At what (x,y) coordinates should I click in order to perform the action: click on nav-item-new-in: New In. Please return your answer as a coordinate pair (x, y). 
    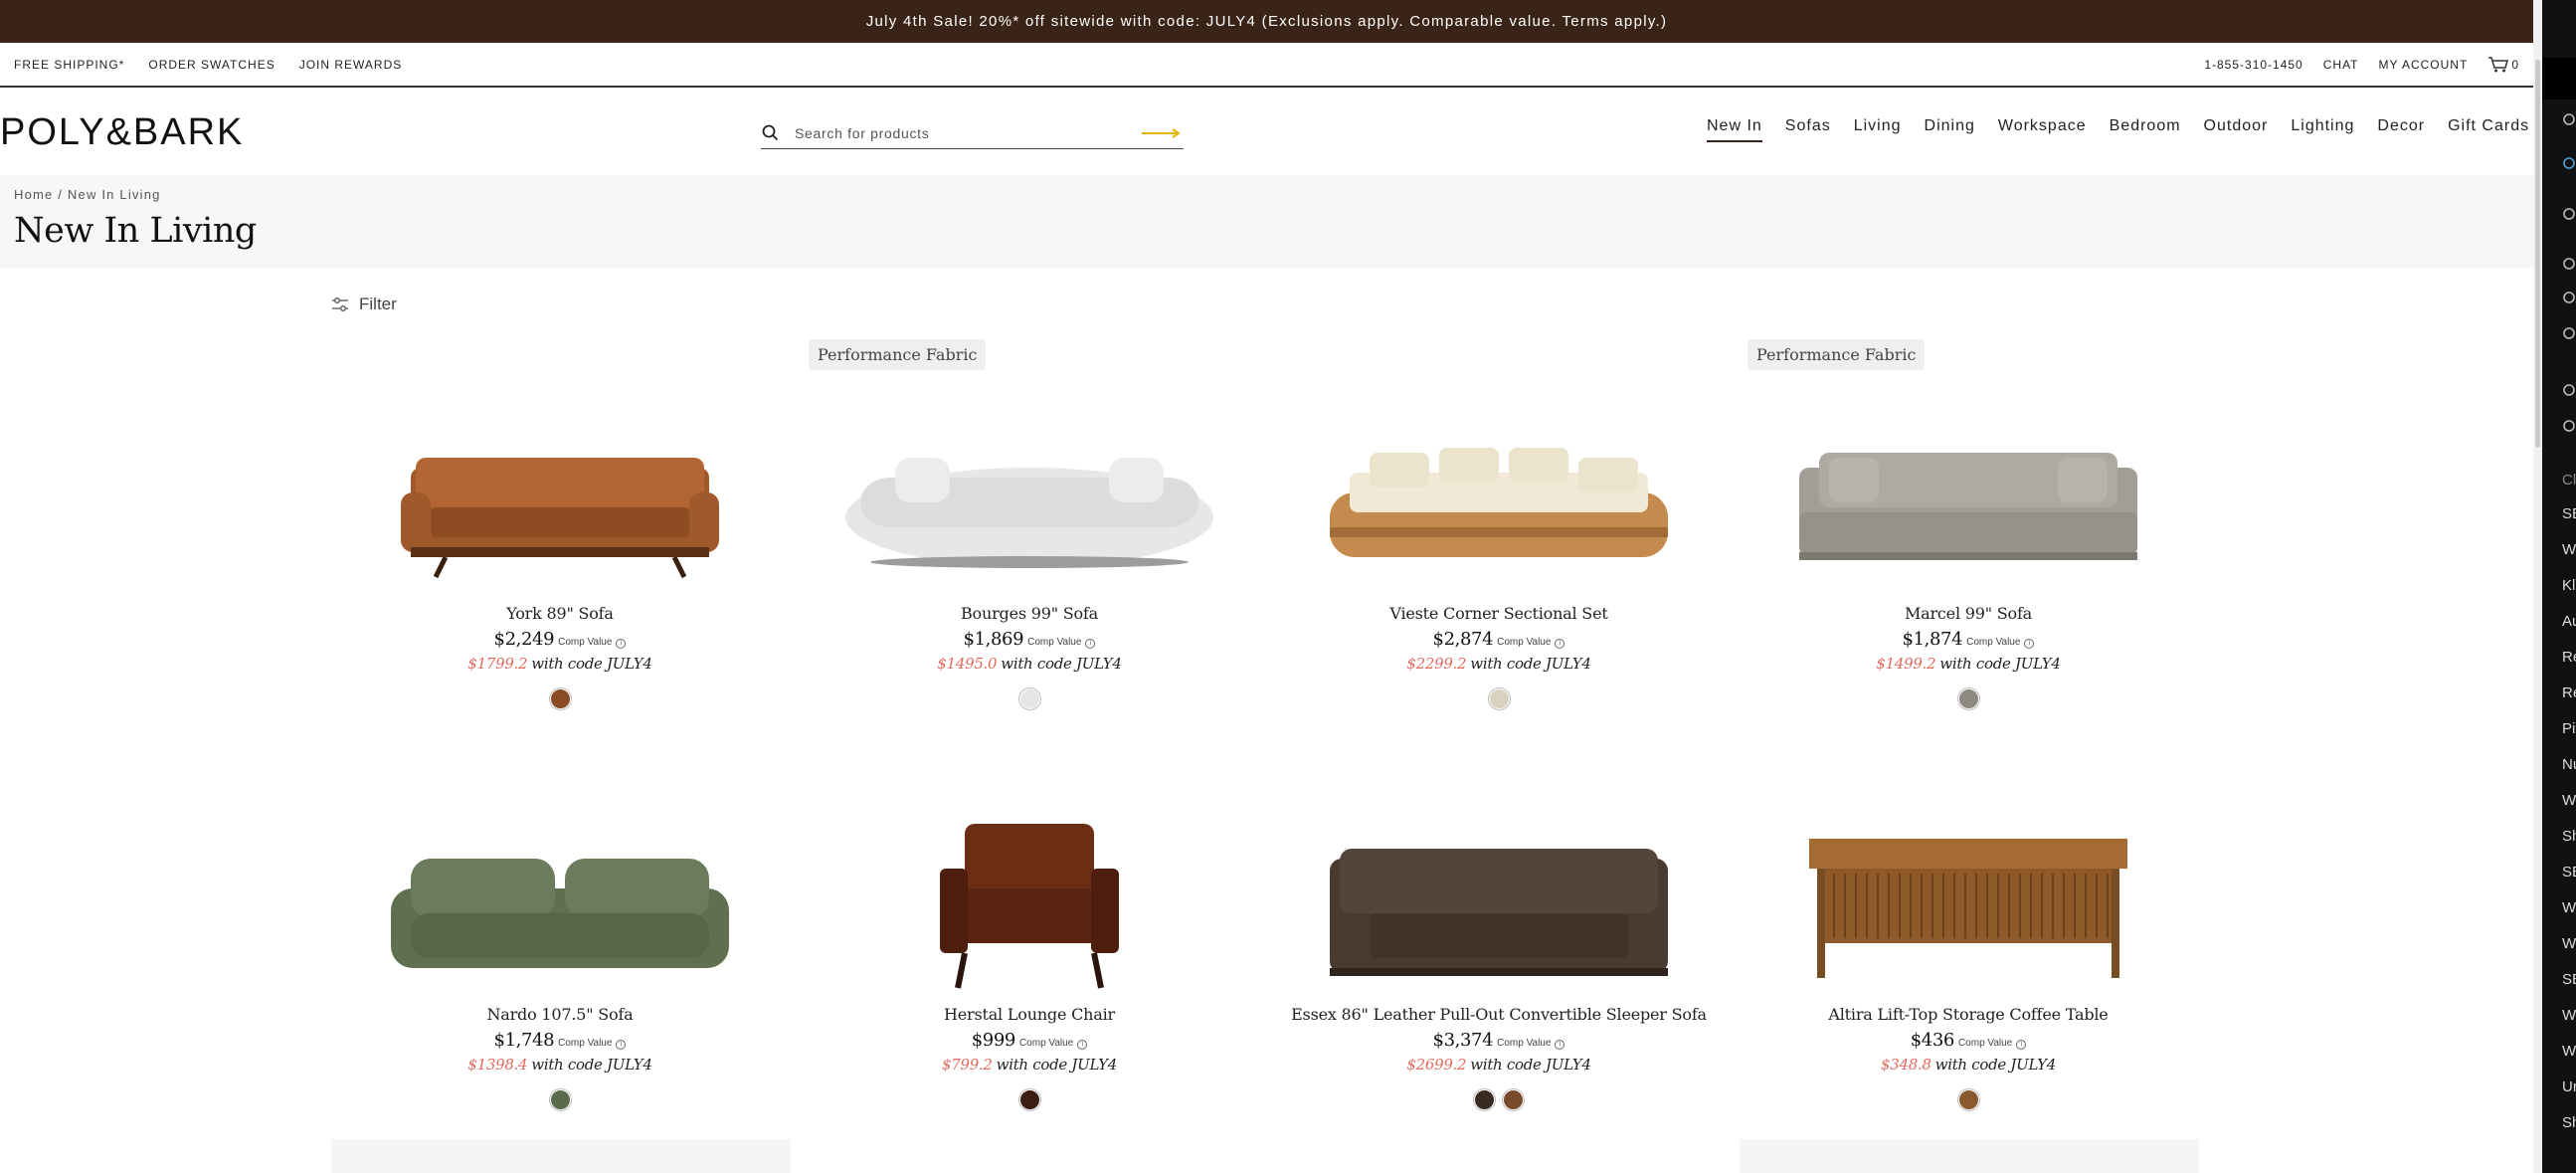
    Looking at the image, I should click on (1734, 129).